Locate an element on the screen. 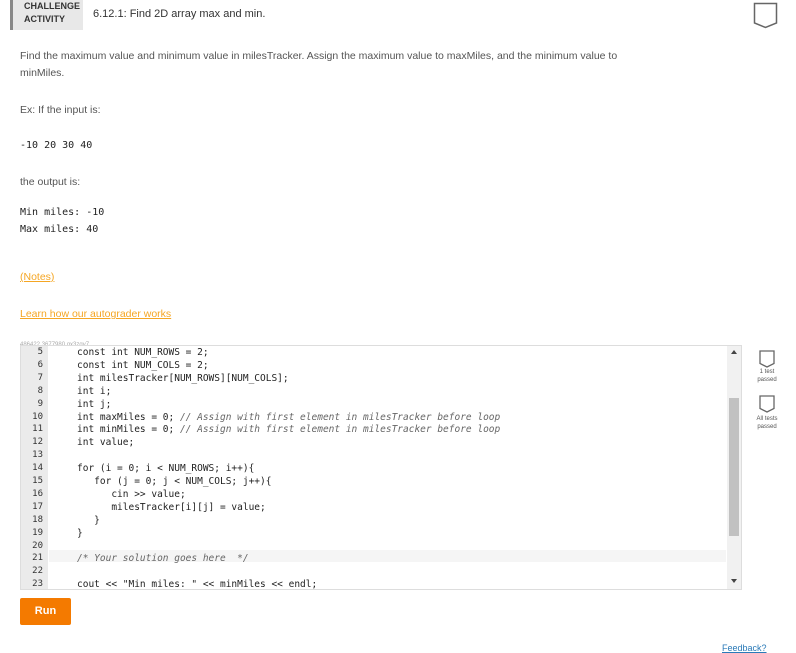  editor-scrollbar is located at coordinates (734, 467).